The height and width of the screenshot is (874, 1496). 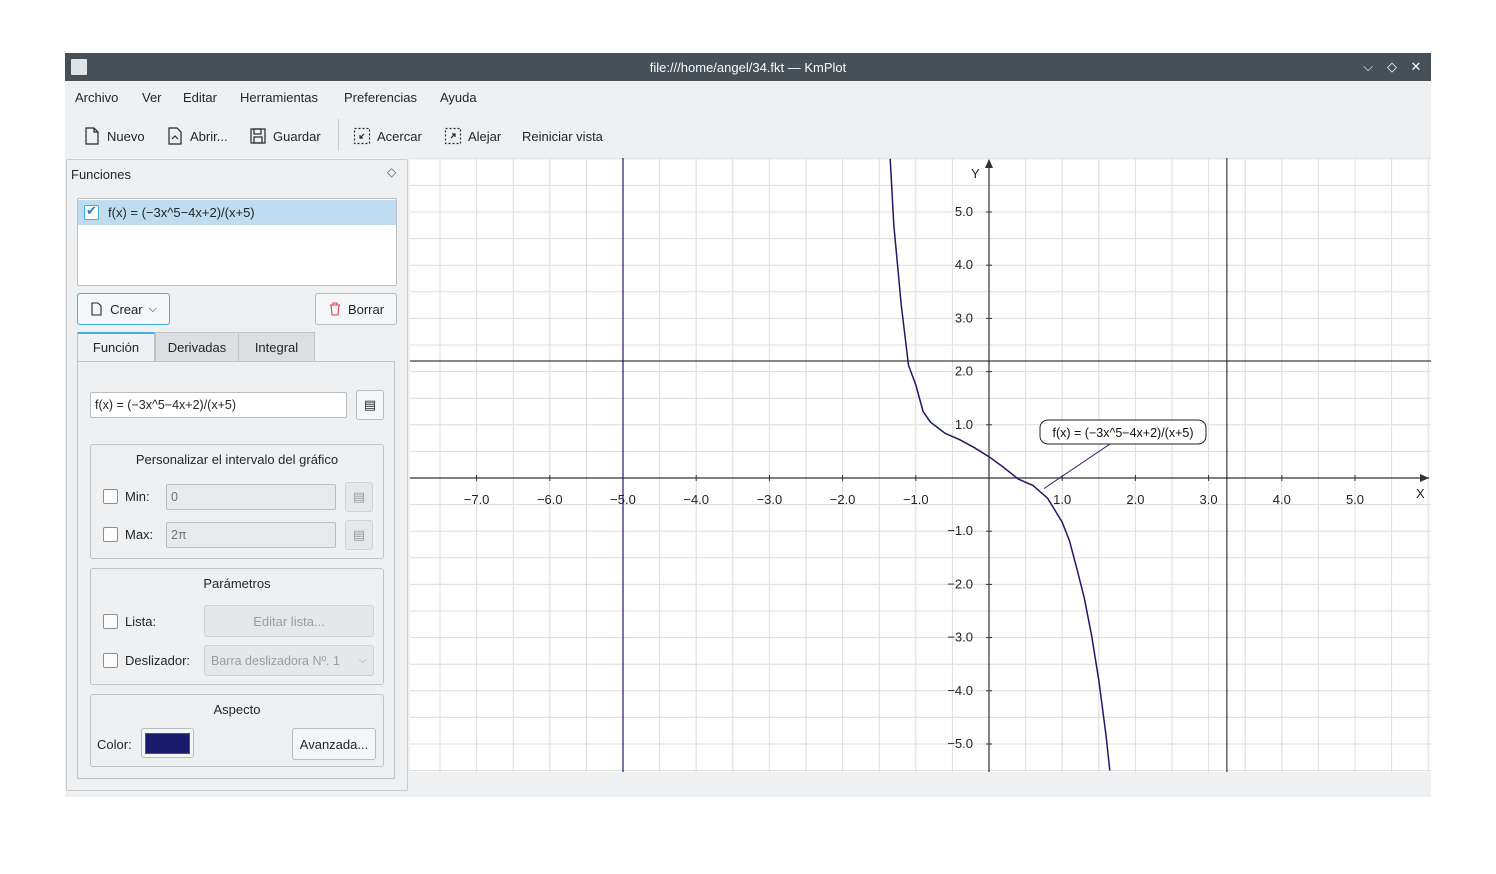 What do you see at coordinates (960, 530) in the screenshot?
I see `y-tick-label: −1.0` at bounding box center [960, 530].